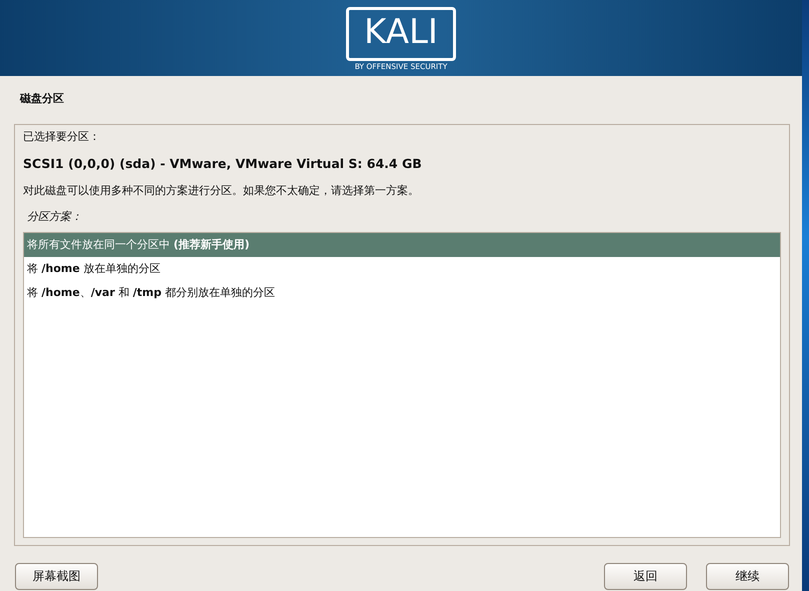  What do you see at coordinates (62, 137) in the screenshot?
I see `selected-label: 已选择要分区：` at bounding box center [62, 137].